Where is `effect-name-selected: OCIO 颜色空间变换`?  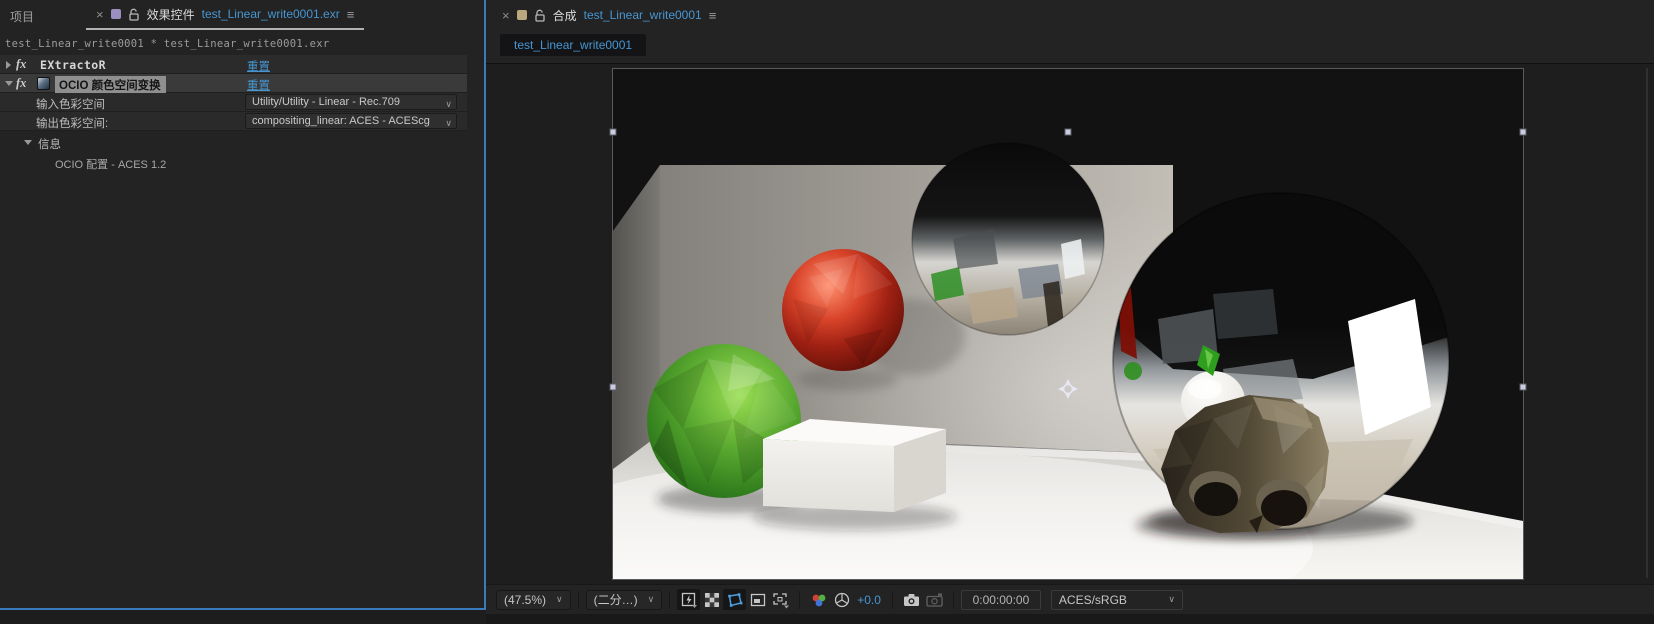
effect-name-selected: OCIO 颜色空间变换 is located at coordinates (110, 85).